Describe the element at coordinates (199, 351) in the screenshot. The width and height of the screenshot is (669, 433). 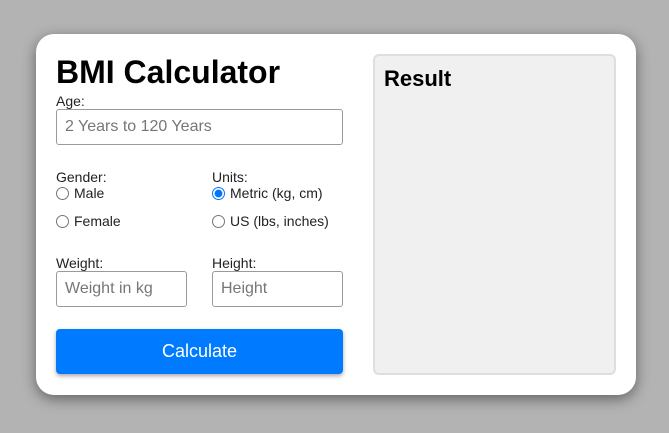
I see `calculate-button: Calculate` at that location.